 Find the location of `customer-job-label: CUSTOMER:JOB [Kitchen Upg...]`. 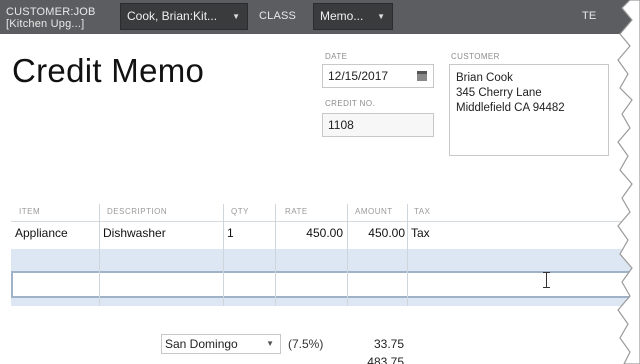

customer-job-label: CUSTOMER:JOB [Kitchen Upg...] is located at coordinates (51, 18).